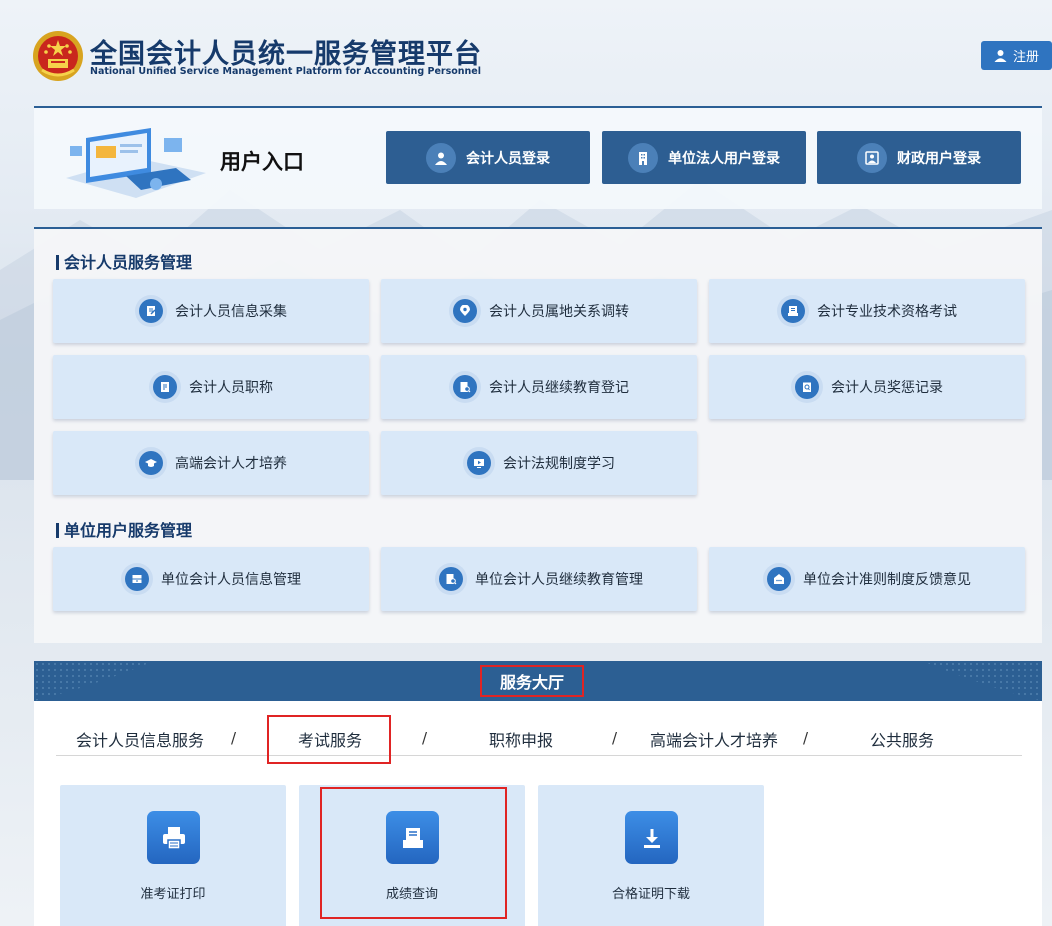 The width and height of the screenshot is (1052, 926). What do you see at coordinates (982, 681) in the screenshot?
I see `dot-pattern-right` at bounding box center [982, 681].